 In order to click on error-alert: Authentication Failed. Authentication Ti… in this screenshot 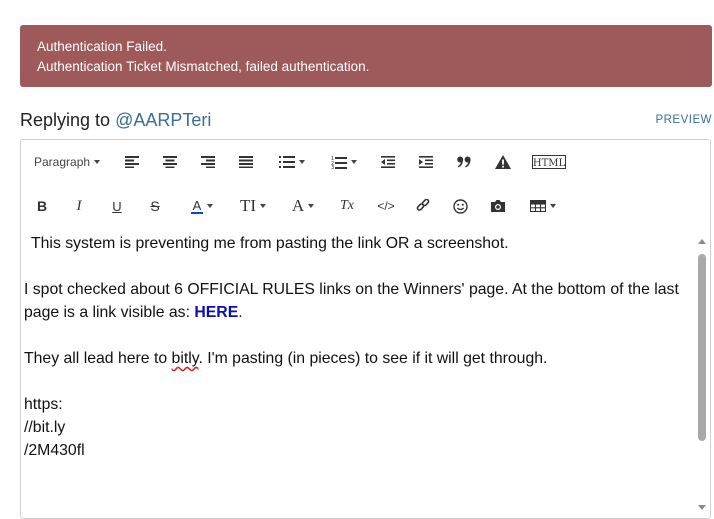, I will do `click(366, 56)`.